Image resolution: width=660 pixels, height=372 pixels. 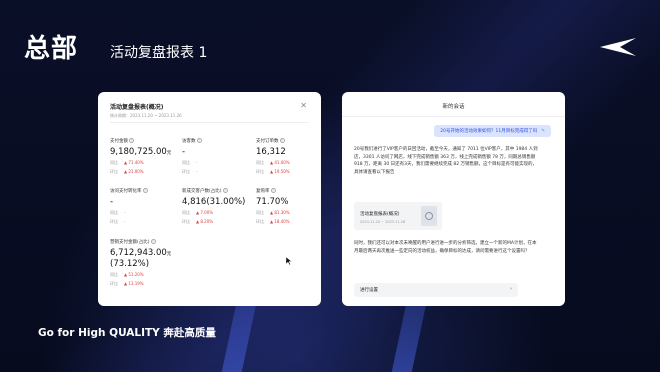 I want to click on report-date-range: 统计周期：2023.11.20 ~ 2023.11.26, so click(x=146, y=115).